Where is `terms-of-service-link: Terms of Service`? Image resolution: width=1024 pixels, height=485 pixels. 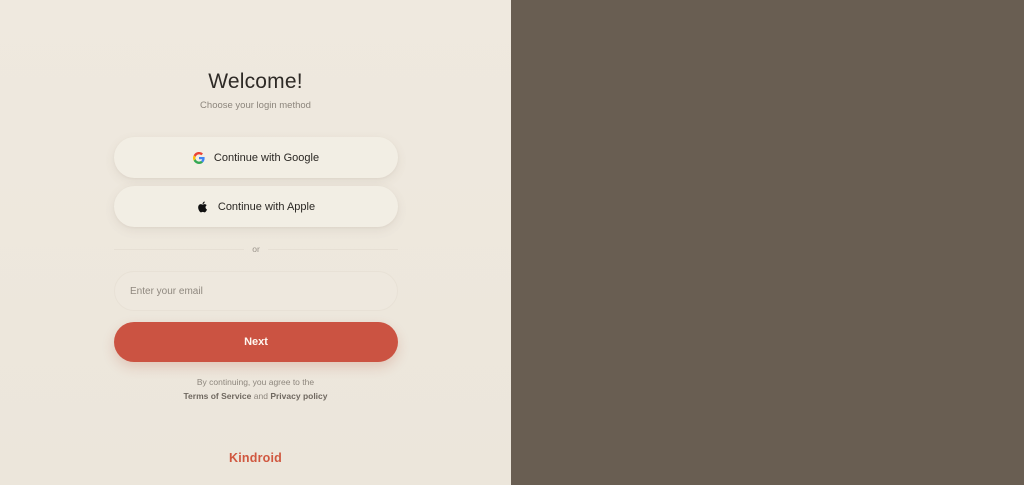
terms-of-service-link: Terms of Service is located at coordinates (218, 396).